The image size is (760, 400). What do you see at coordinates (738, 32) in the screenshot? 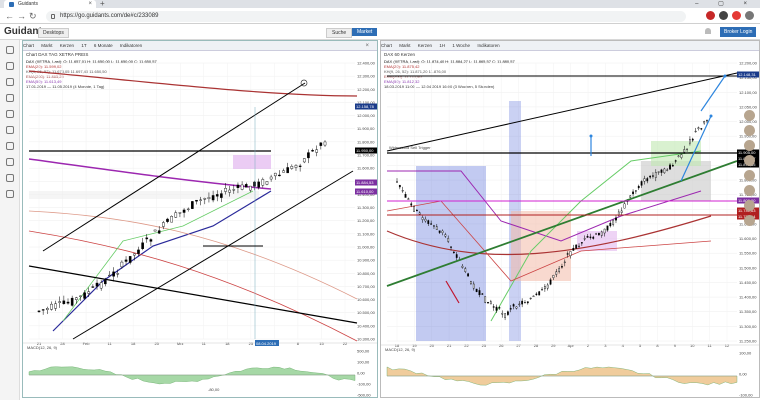
I see `broker-login-button: Broker Login` at bounding box center [738, 32].